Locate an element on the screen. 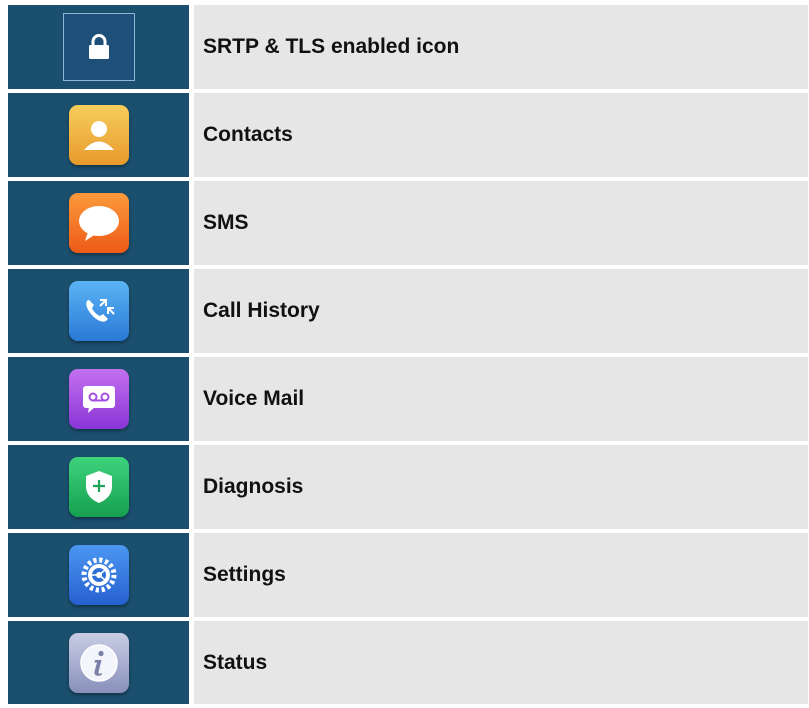 Image resolution: width=809 pixels, height=708 pixels. row-label: Status is located at coordinates (501, 662).